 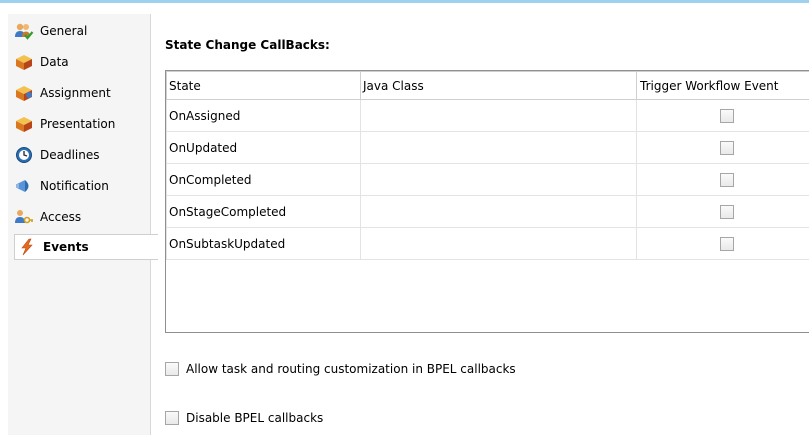 I want to click on section-title: State Change CallBacks:, so click(x=247, y=45).